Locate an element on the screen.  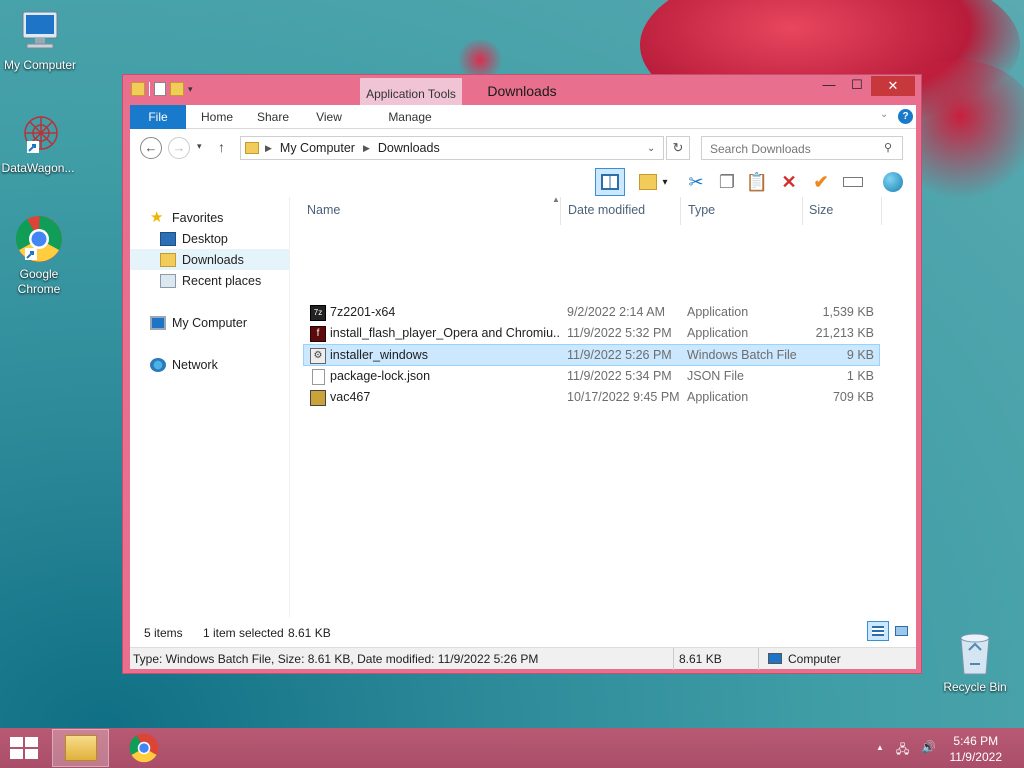
selection-size: 8.61 KB is located at coordinates (309, 633).